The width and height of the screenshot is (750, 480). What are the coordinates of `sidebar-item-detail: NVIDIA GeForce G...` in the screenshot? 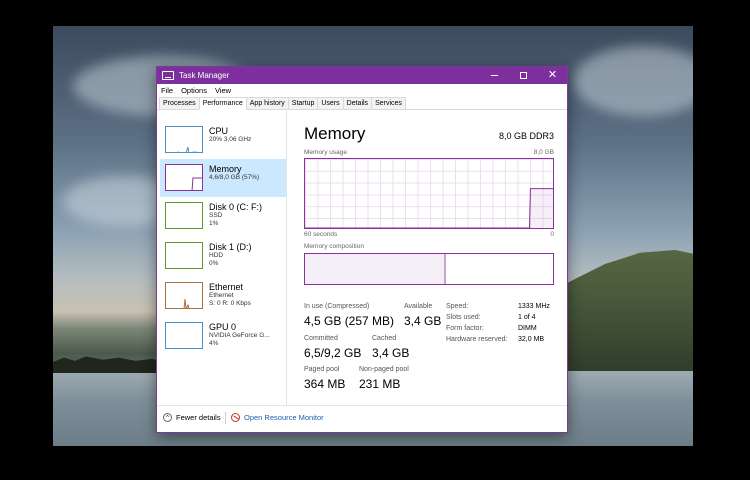 It's located at (239, 335).